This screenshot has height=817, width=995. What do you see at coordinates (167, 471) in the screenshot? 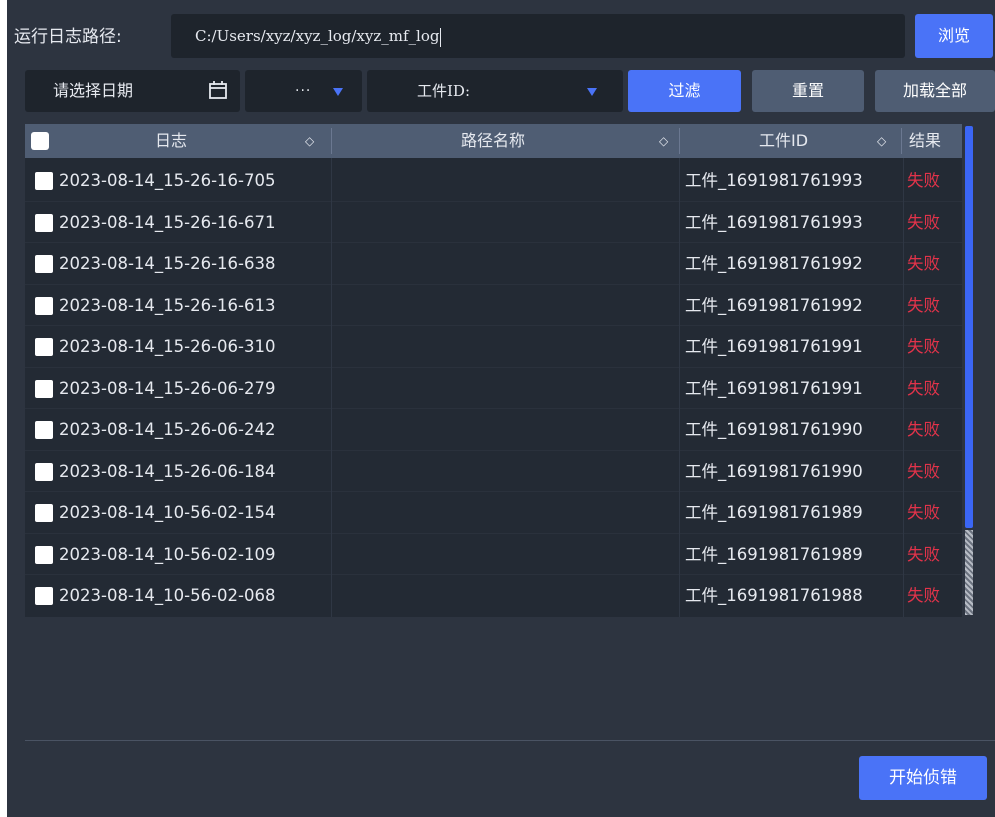
I see `log-cell: 2023-08-14_15-26-06-184` at bounding box center [167, 471].